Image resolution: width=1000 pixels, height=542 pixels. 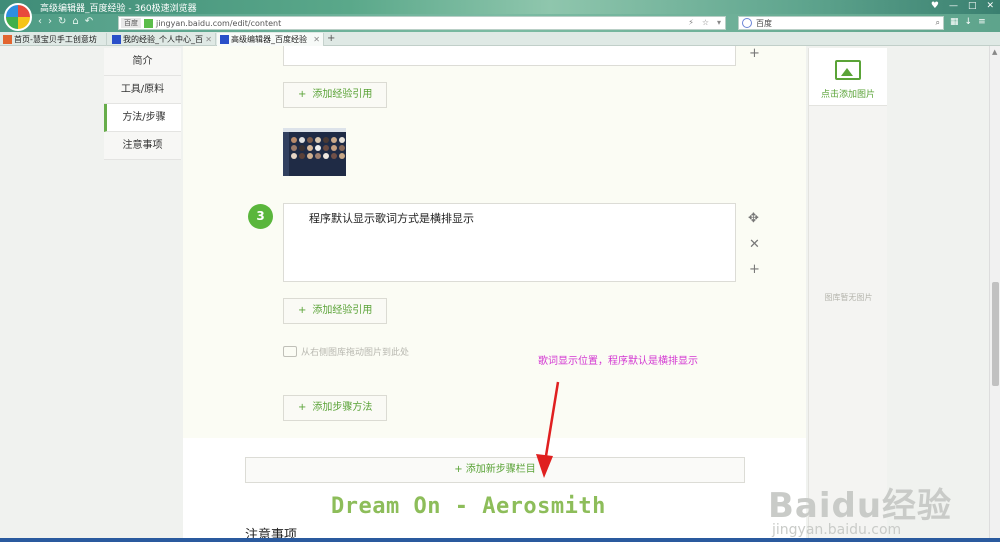 I want to click on address-bar-icons: ⚡ ☆ ▾, so click(x=704, y=22).